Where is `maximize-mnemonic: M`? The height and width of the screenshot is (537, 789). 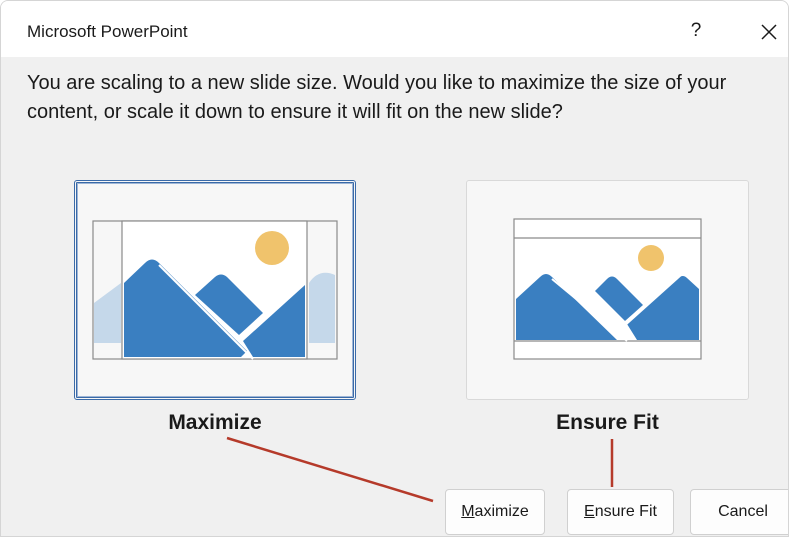 maximize-mnemonic: M is located at coordinates (468, 511).